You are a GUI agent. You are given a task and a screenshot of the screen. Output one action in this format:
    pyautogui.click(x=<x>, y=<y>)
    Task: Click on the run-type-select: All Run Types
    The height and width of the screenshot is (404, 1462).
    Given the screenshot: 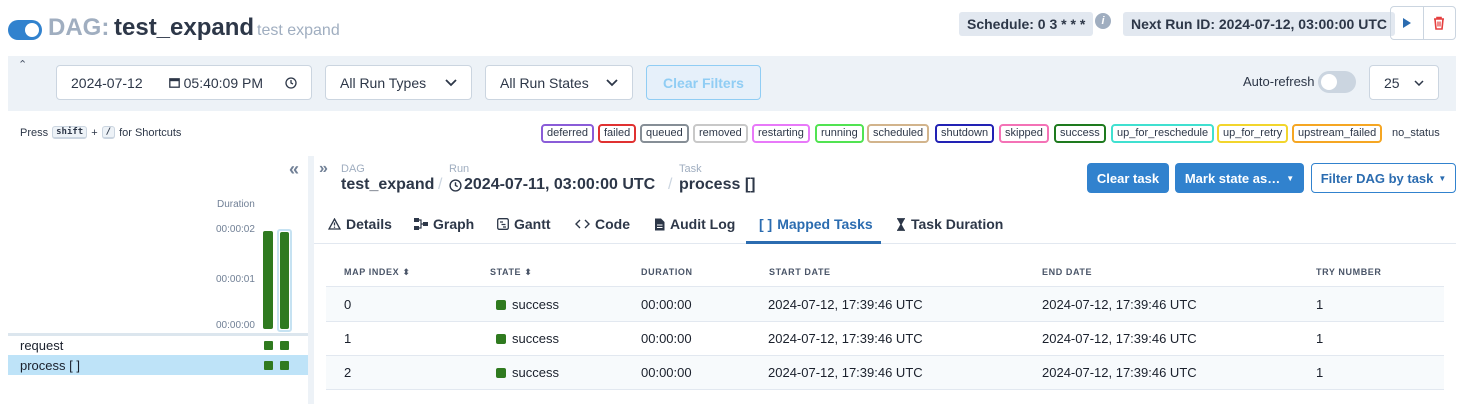 What is the action you would take?
    pyautogui.click(x=398, y=82)
    